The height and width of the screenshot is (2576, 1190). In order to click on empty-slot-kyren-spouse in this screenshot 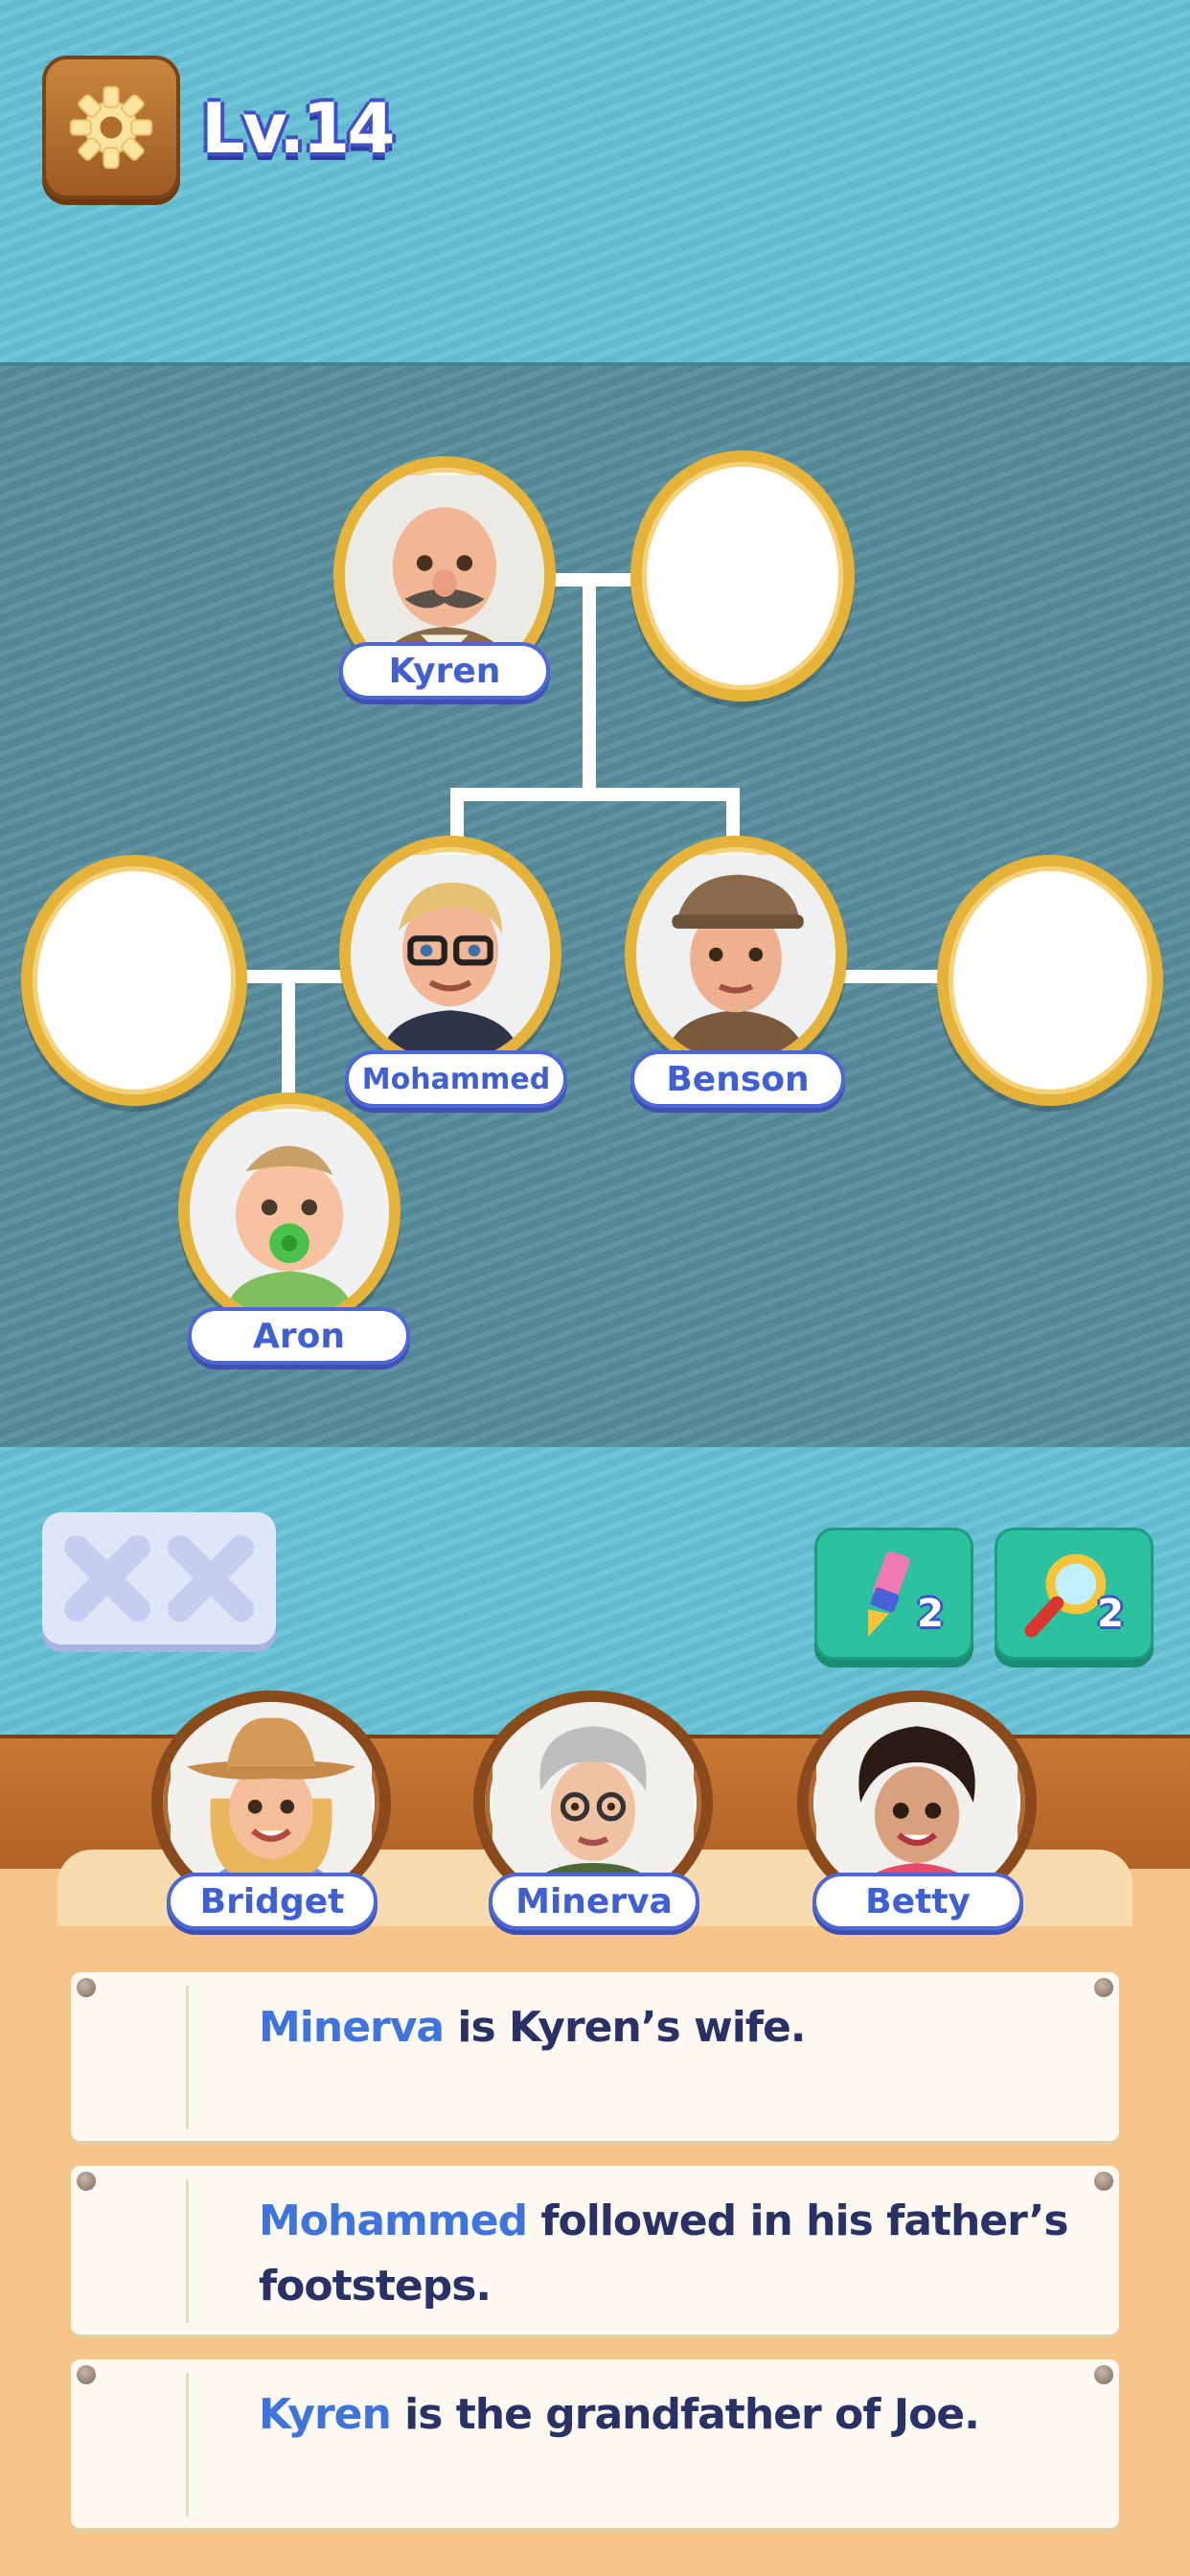, I will do `click(743, 576)`.